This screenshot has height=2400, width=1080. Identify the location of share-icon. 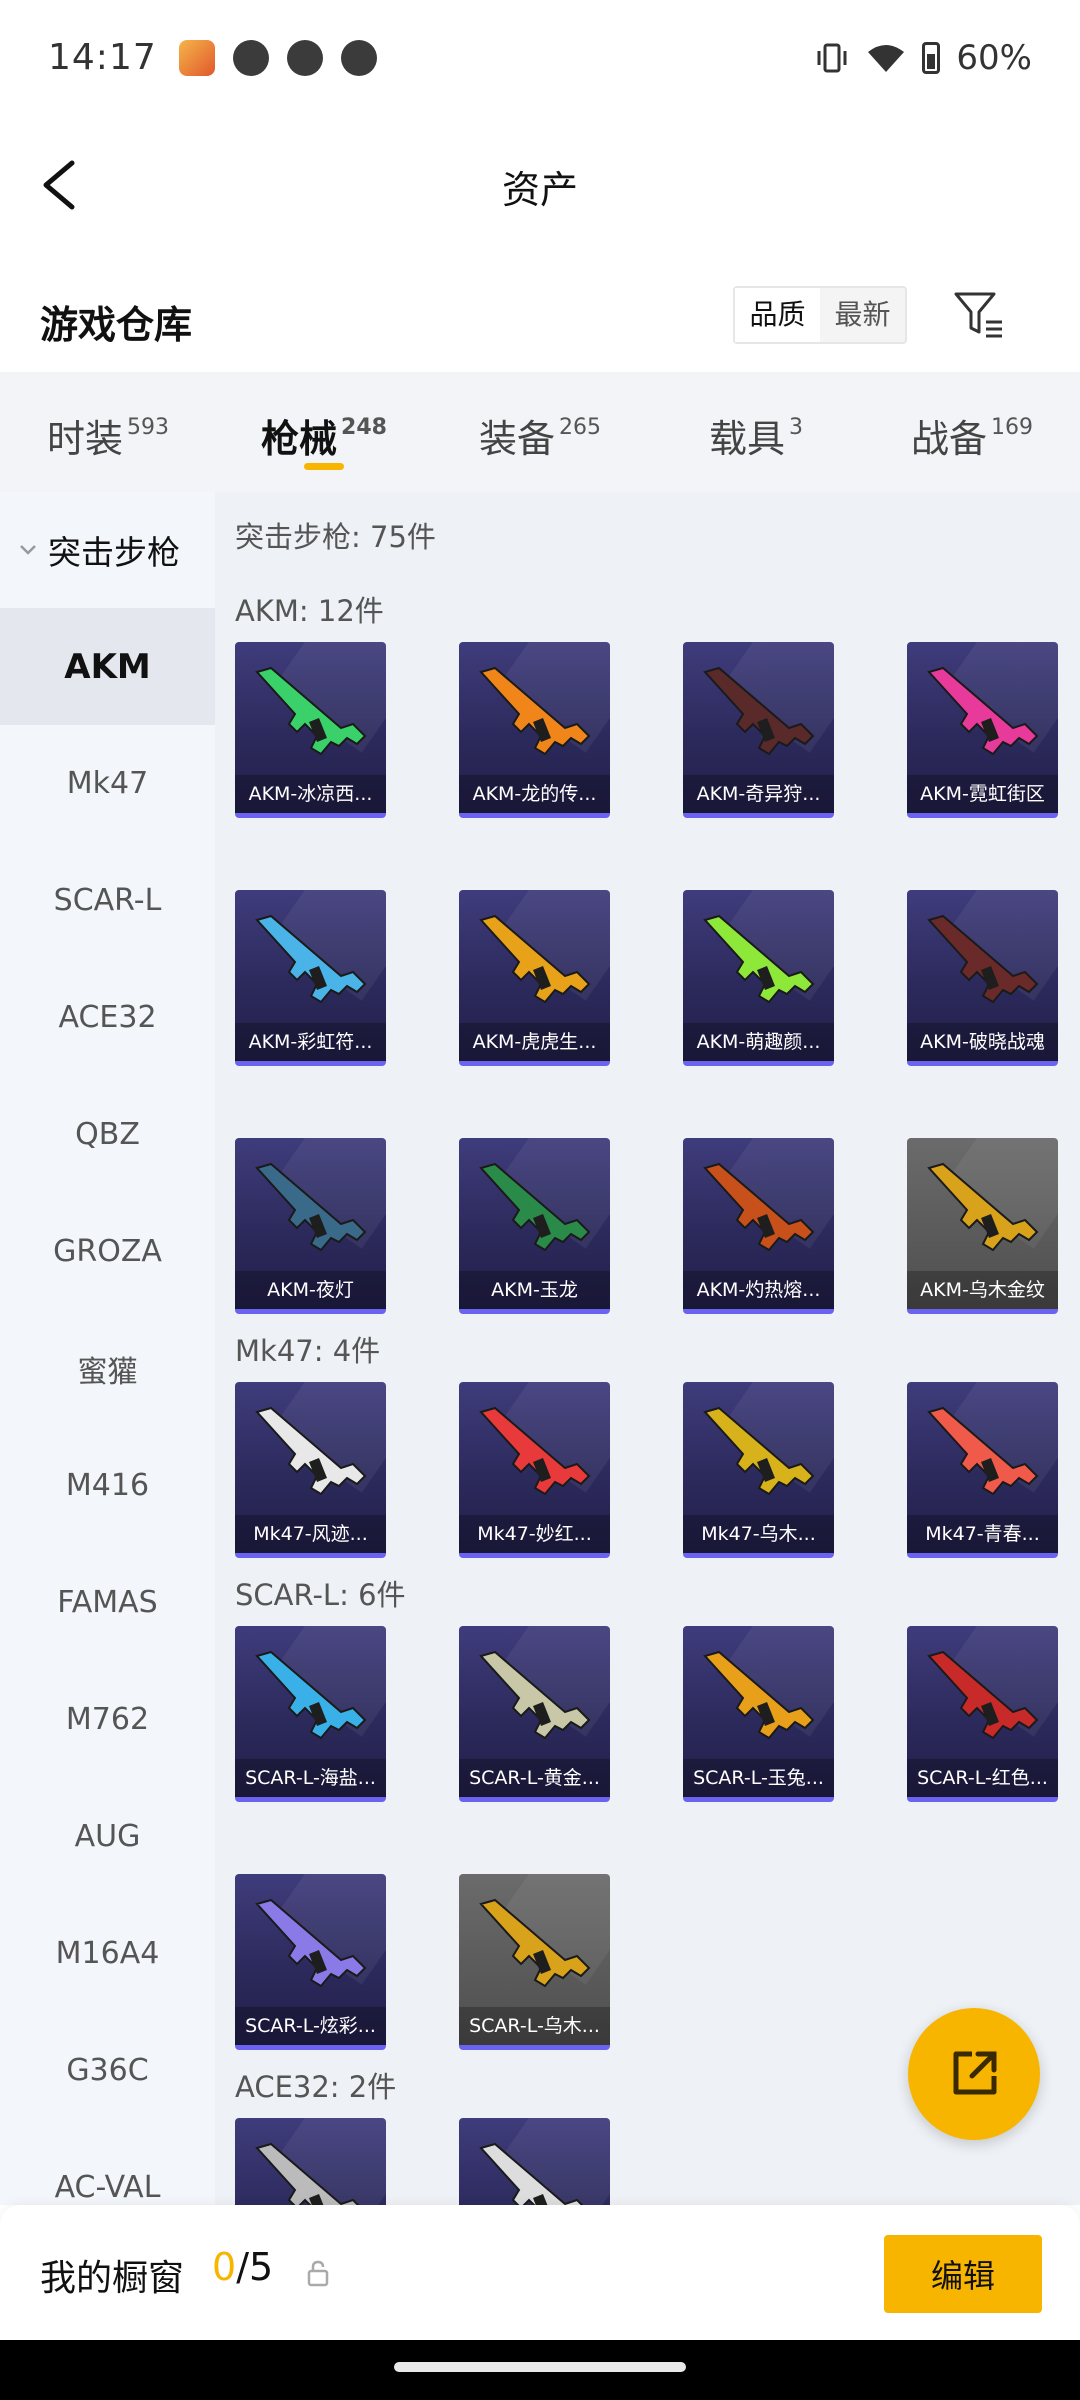
(975, 2073).